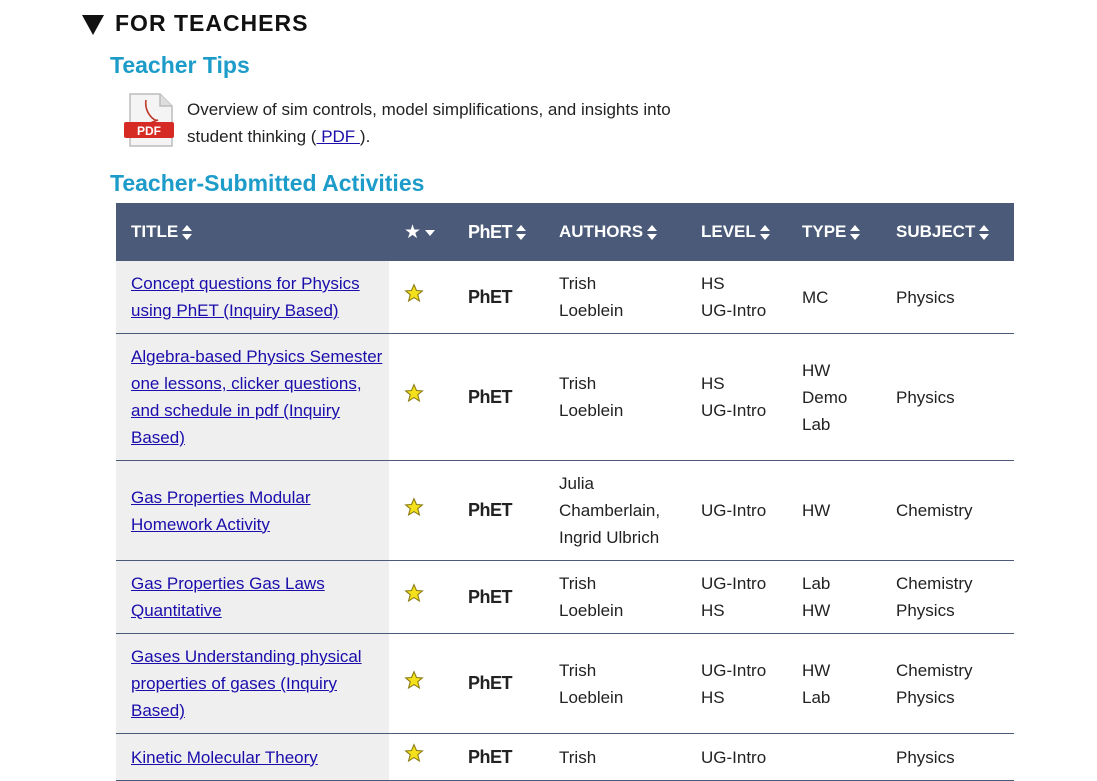  I want to click on column-header-type: TYPE, so click(834, 232).